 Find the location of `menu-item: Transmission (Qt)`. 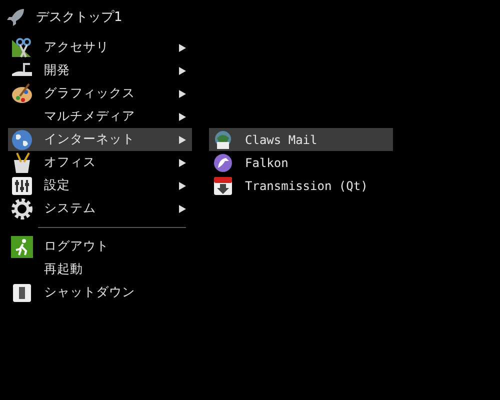

menu-item: Transmission (Qt) is located at coordinates (301, 185).